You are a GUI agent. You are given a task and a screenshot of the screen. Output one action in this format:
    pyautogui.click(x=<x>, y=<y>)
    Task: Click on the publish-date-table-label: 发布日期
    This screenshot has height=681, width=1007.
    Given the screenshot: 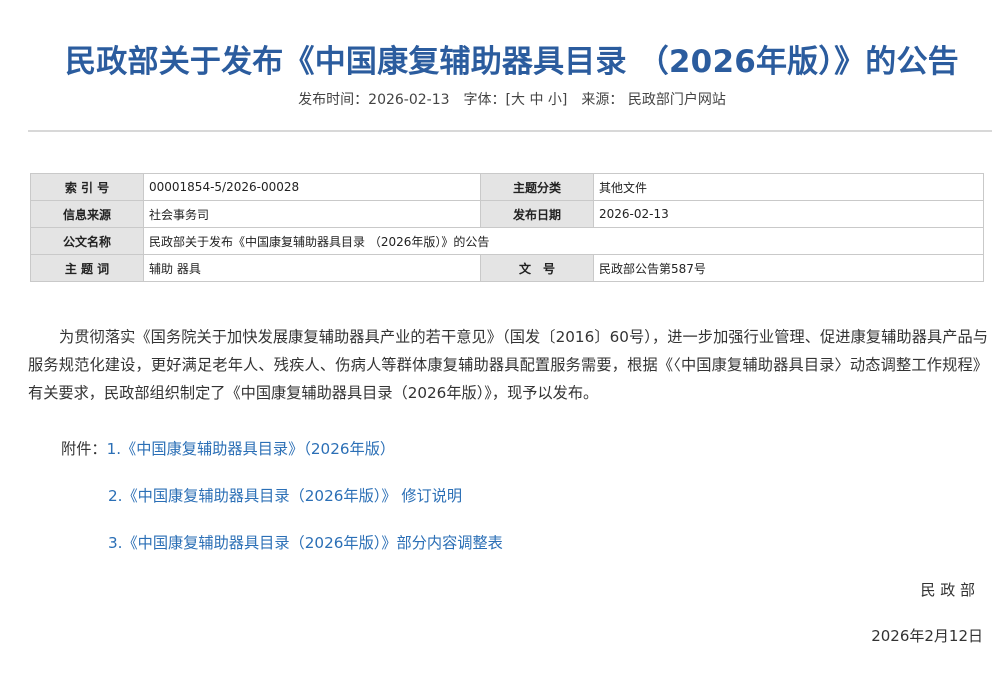 What is the action you would take?
    pyautogui.click(x=537, y=214)
    